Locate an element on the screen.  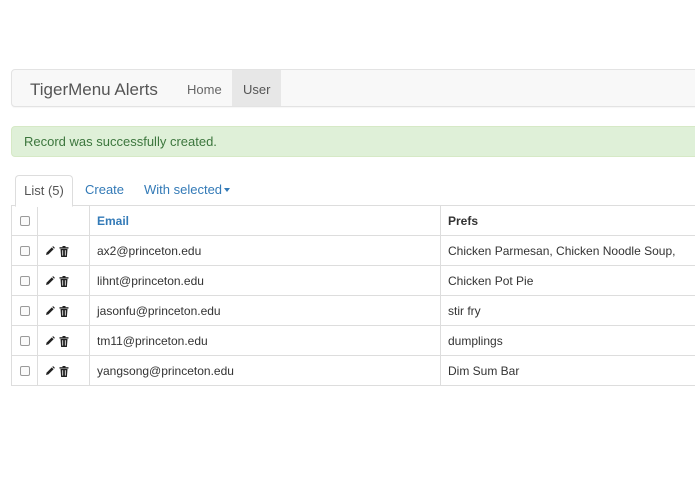
caret-down-icon is located at coordinates (227, 189).